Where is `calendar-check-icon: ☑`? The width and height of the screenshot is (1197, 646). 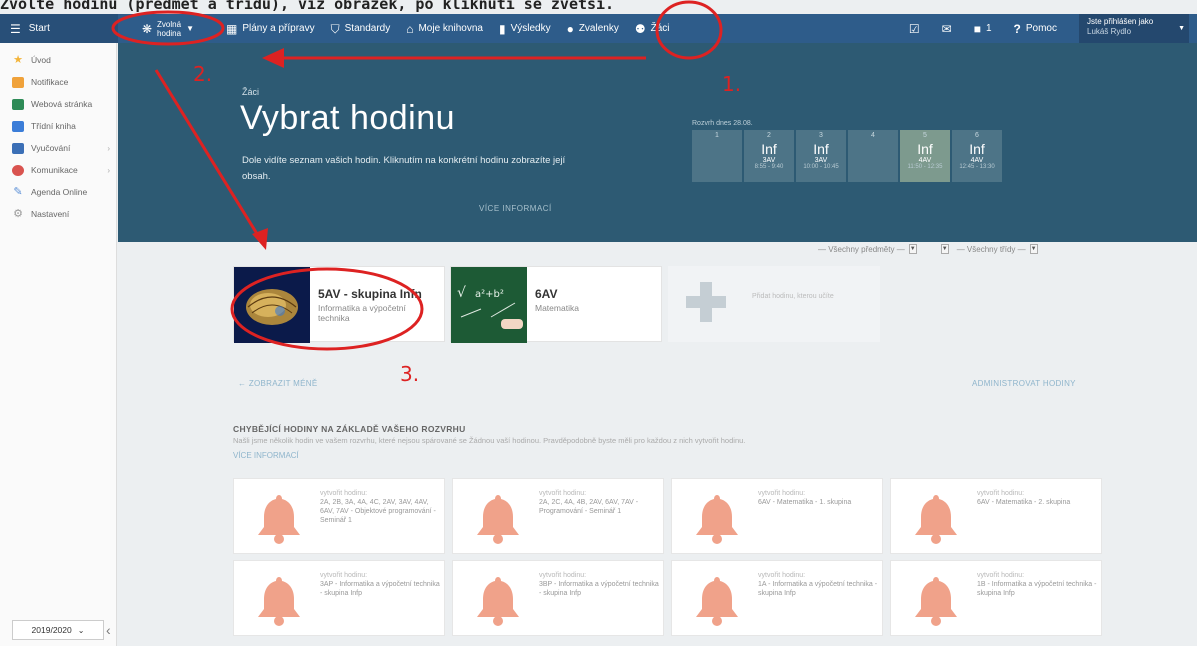
calendar-check-icon: ☑ is located at coordinates (914, 29).